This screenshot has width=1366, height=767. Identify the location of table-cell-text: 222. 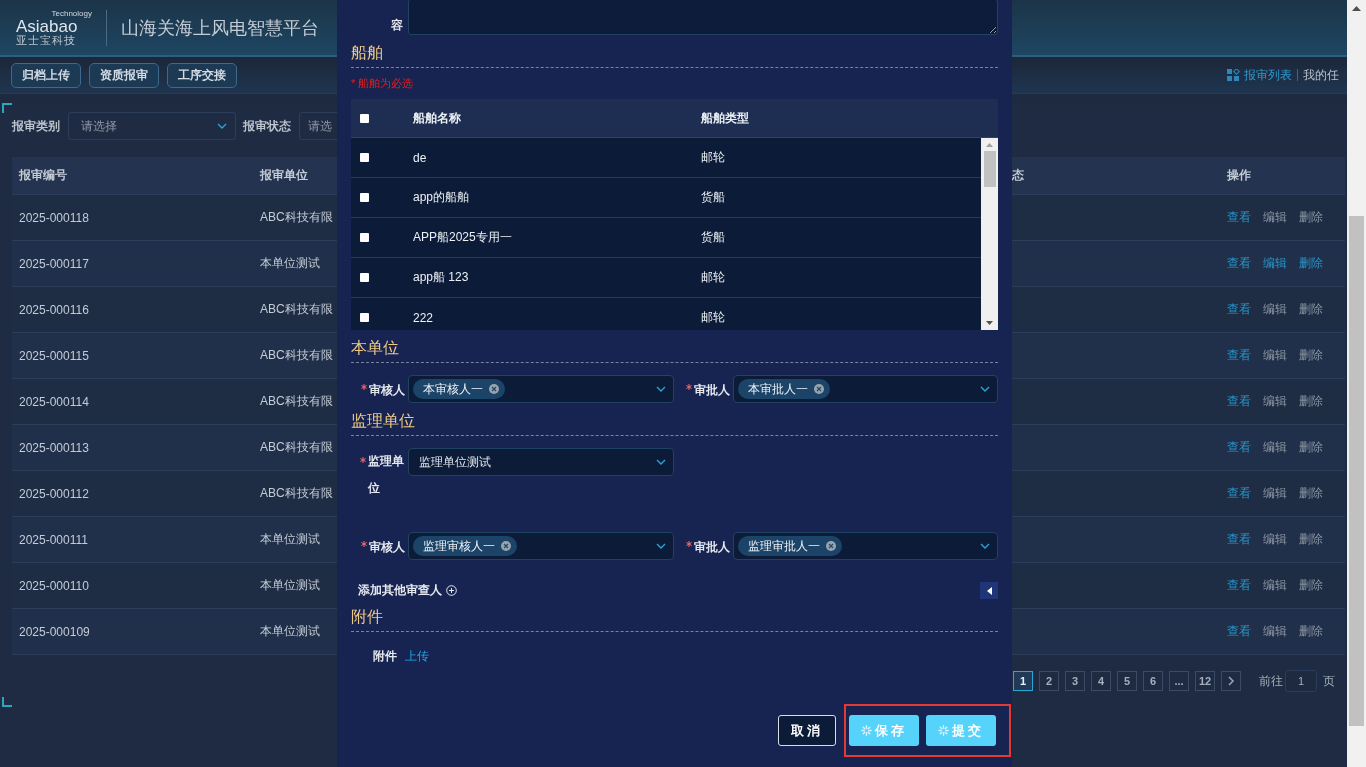
(424, 317).